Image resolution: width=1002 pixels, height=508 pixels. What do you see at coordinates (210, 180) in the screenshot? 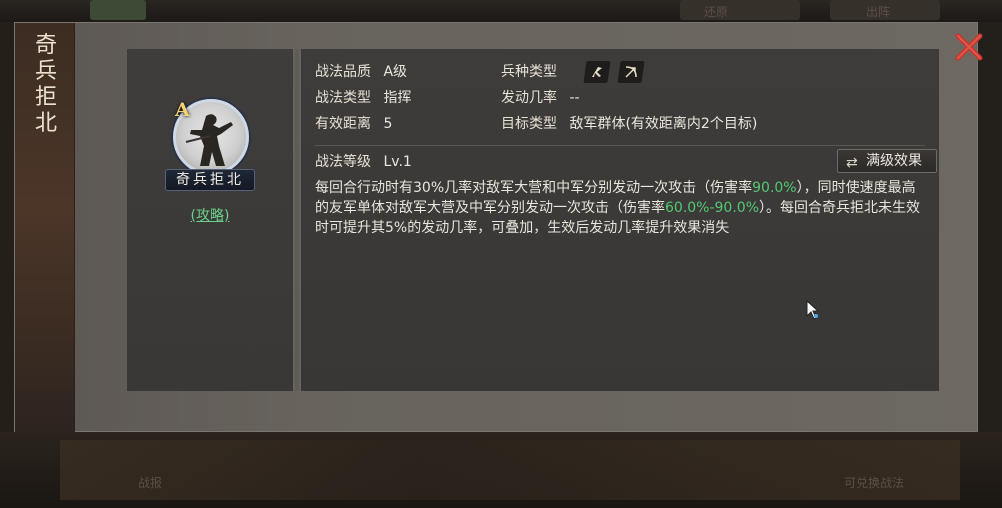
I see `skill-name-plate: 奇兵拒北` at bounding box center [210, 180].